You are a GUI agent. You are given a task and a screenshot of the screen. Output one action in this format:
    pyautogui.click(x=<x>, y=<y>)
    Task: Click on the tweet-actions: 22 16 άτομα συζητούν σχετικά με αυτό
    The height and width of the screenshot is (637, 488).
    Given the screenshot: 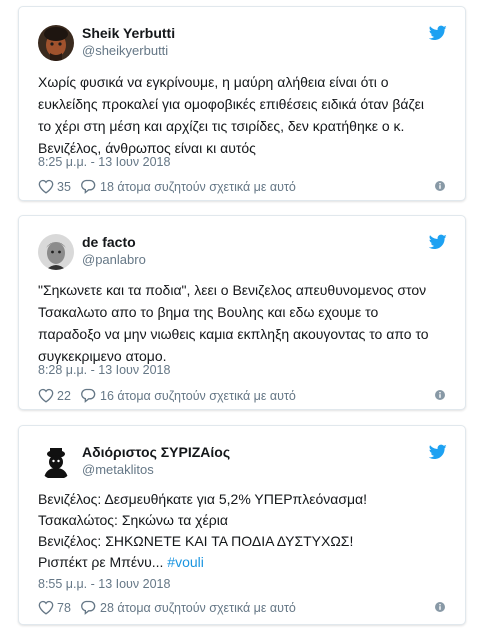 What is the action you would take?
    pyautogui.click(x=242, y=397)
    